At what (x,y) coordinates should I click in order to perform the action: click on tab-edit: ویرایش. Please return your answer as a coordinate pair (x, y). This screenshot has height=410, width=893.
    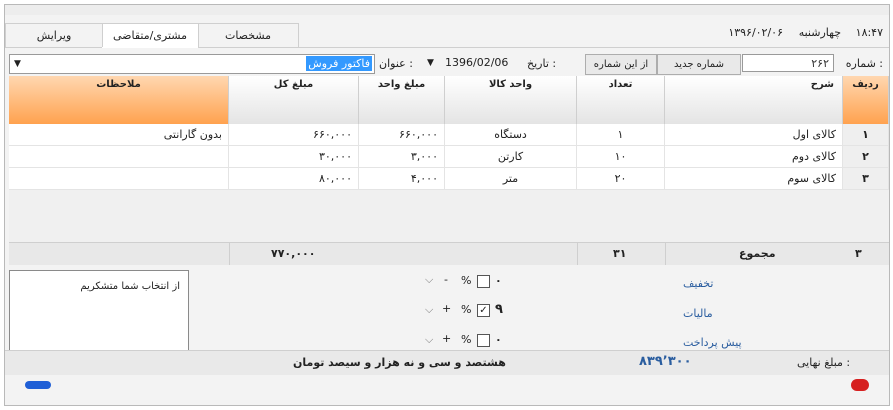
    Looking at the image, I should click on (54, 35).